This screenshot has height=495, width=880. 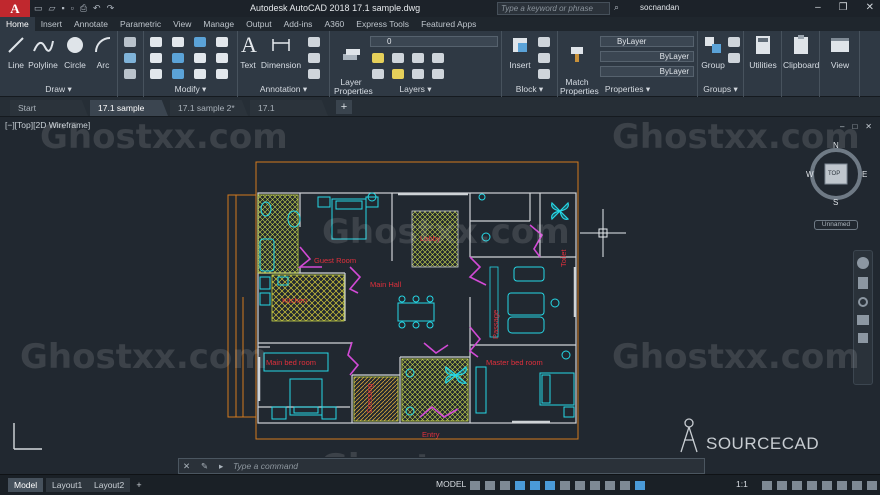 I want to click on group-button: Group, so click(x=713, y=51).